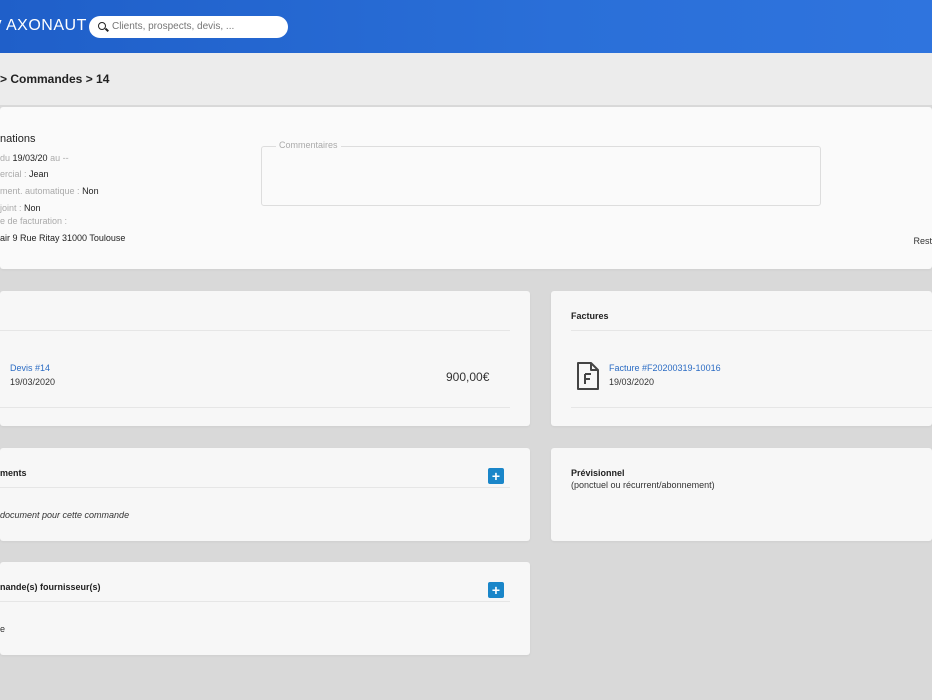  What do you see at coordinates (265, 358) in the screenshot?
I see `devis-card: Devis #14 19/03/2020 900,00€` at bounding box center [265, 358].